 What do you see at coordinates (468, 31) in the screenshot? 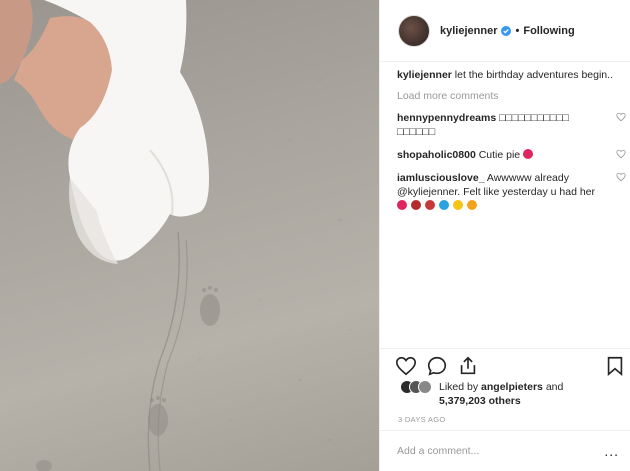
I see `author-username: kyliejenner` at bounding box center [468, 31].